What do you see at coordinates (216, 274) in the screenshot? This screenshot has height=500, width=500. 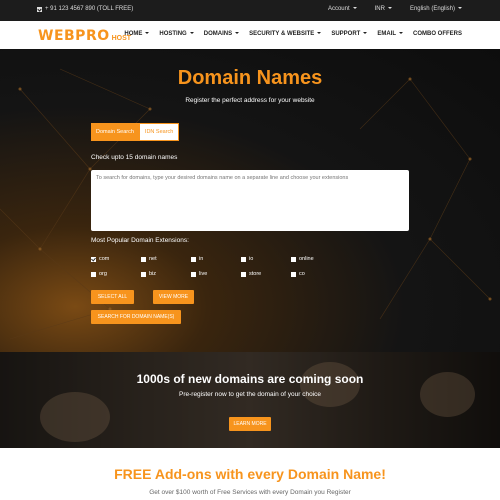 I see `extension-live: live` at bounding box center [216, 274].